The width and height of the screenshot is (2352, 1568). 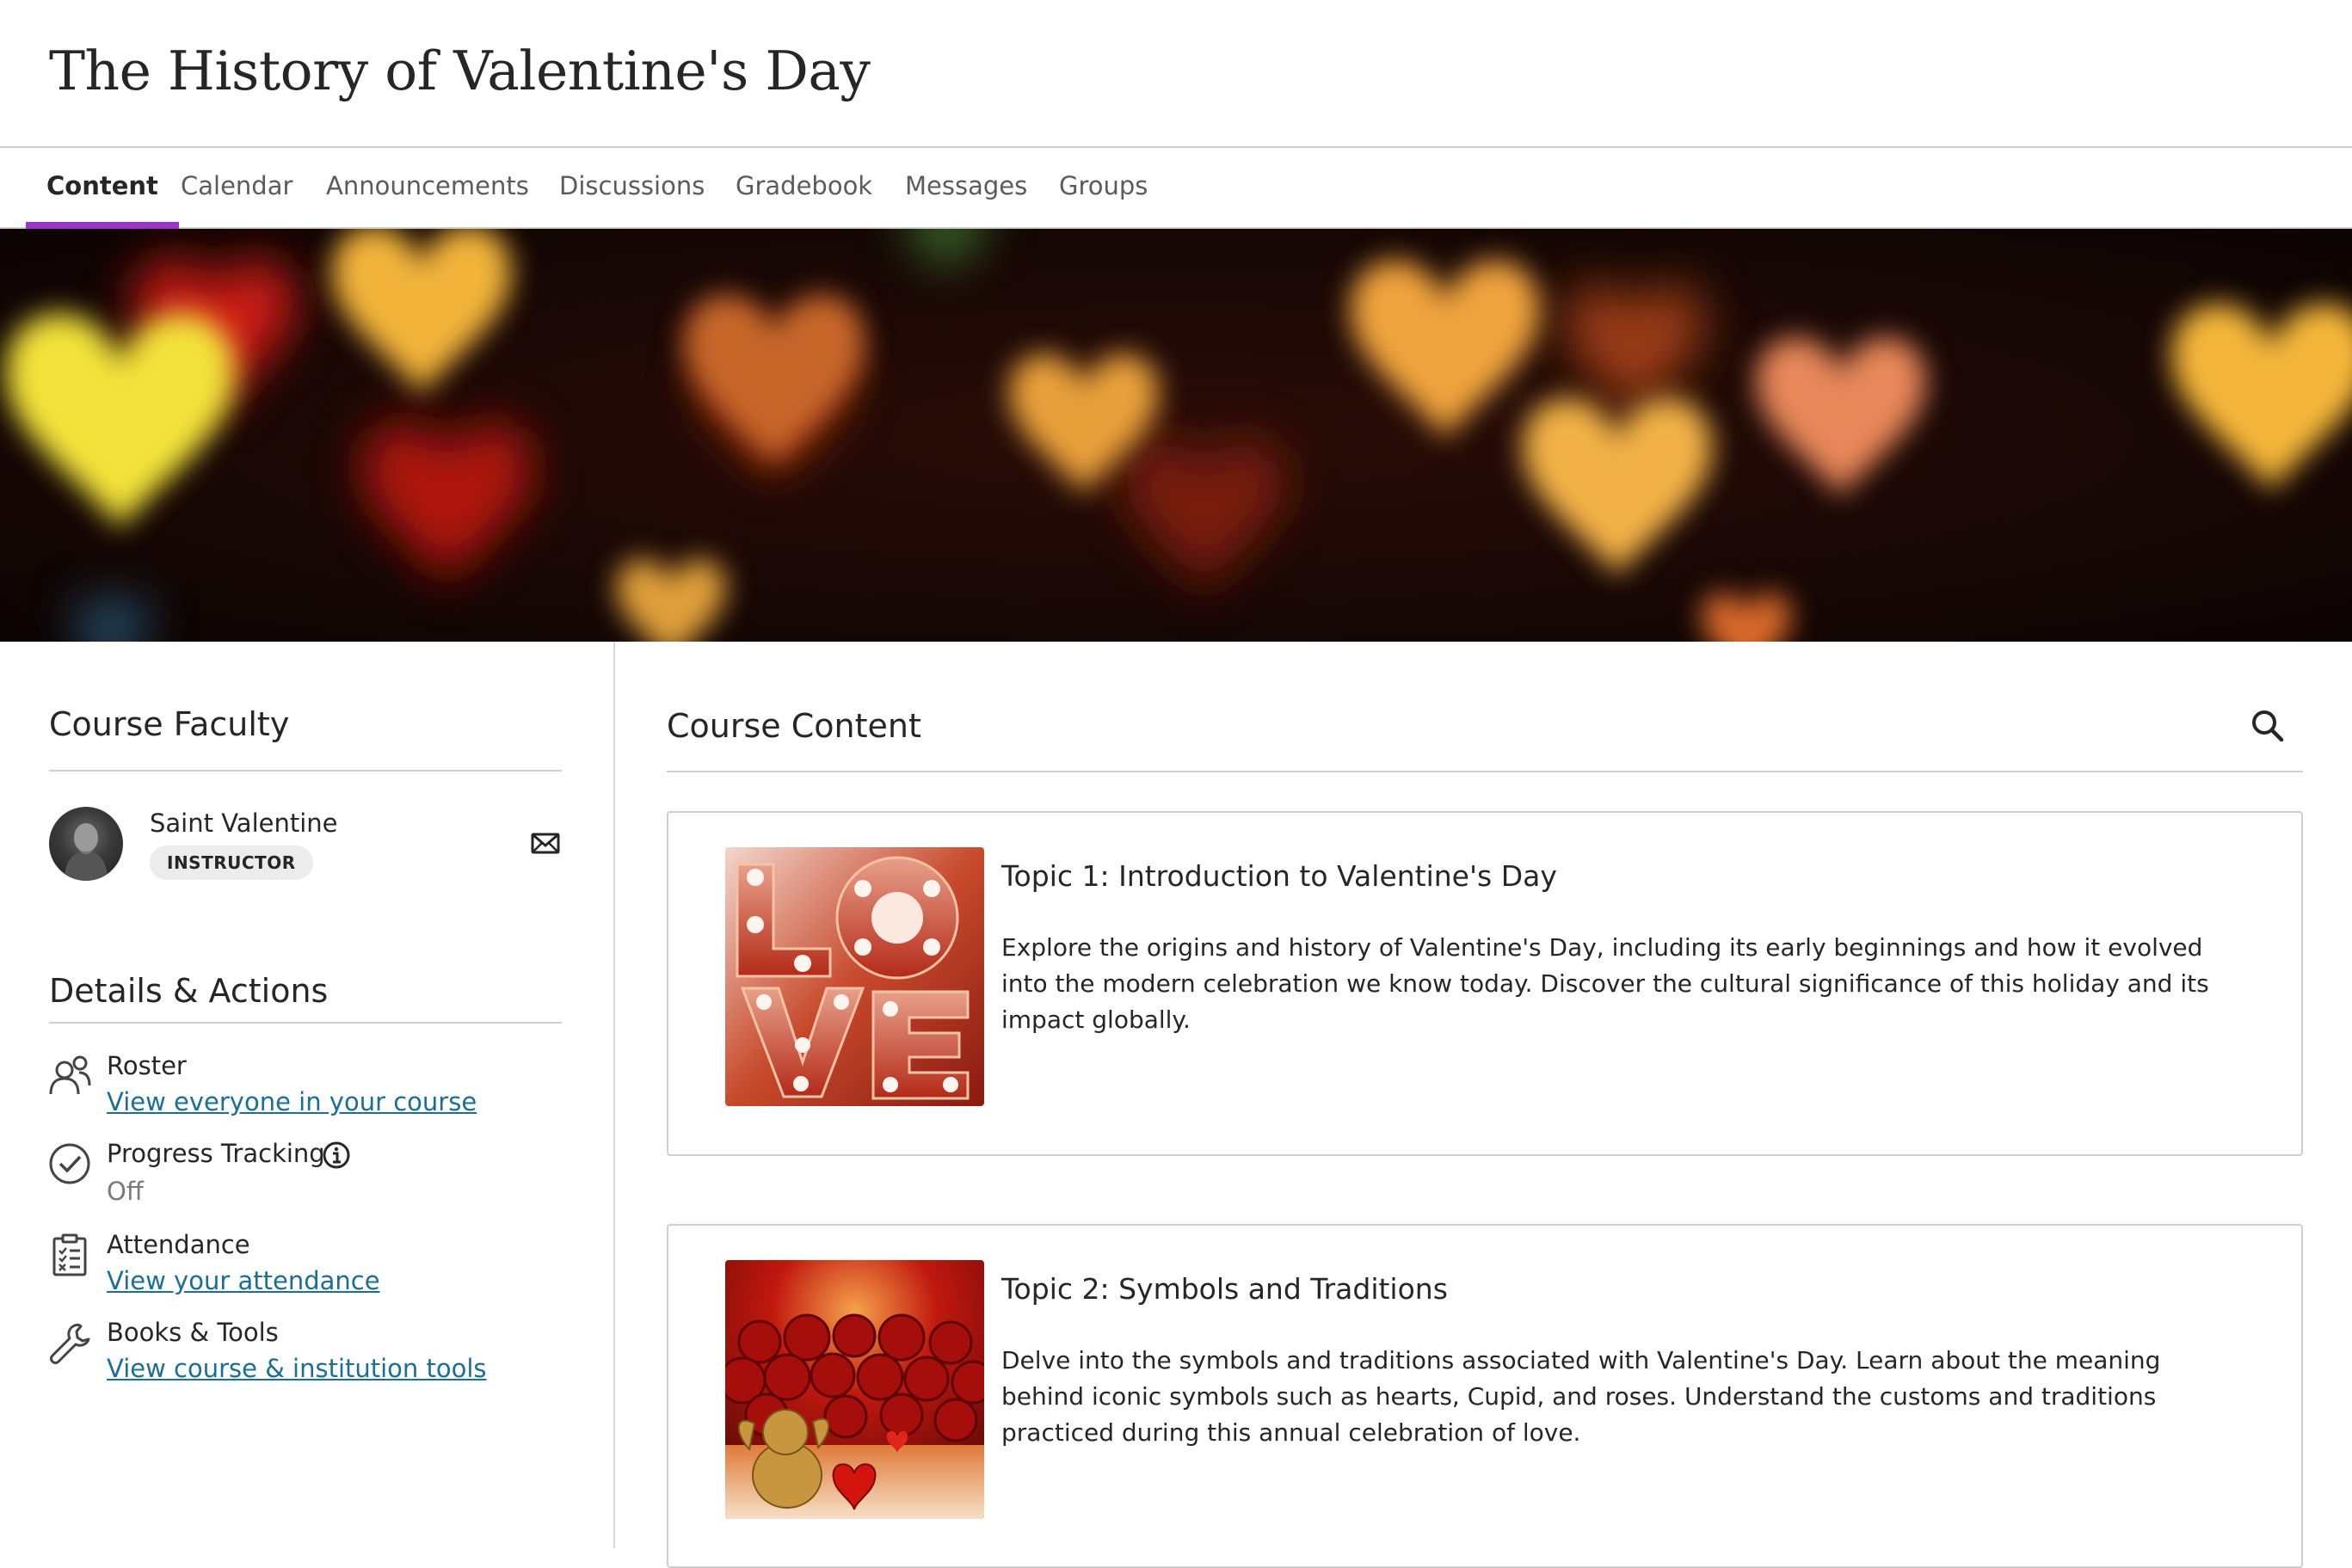 I want to click on faculty-divider, so click(x=305, y=771).